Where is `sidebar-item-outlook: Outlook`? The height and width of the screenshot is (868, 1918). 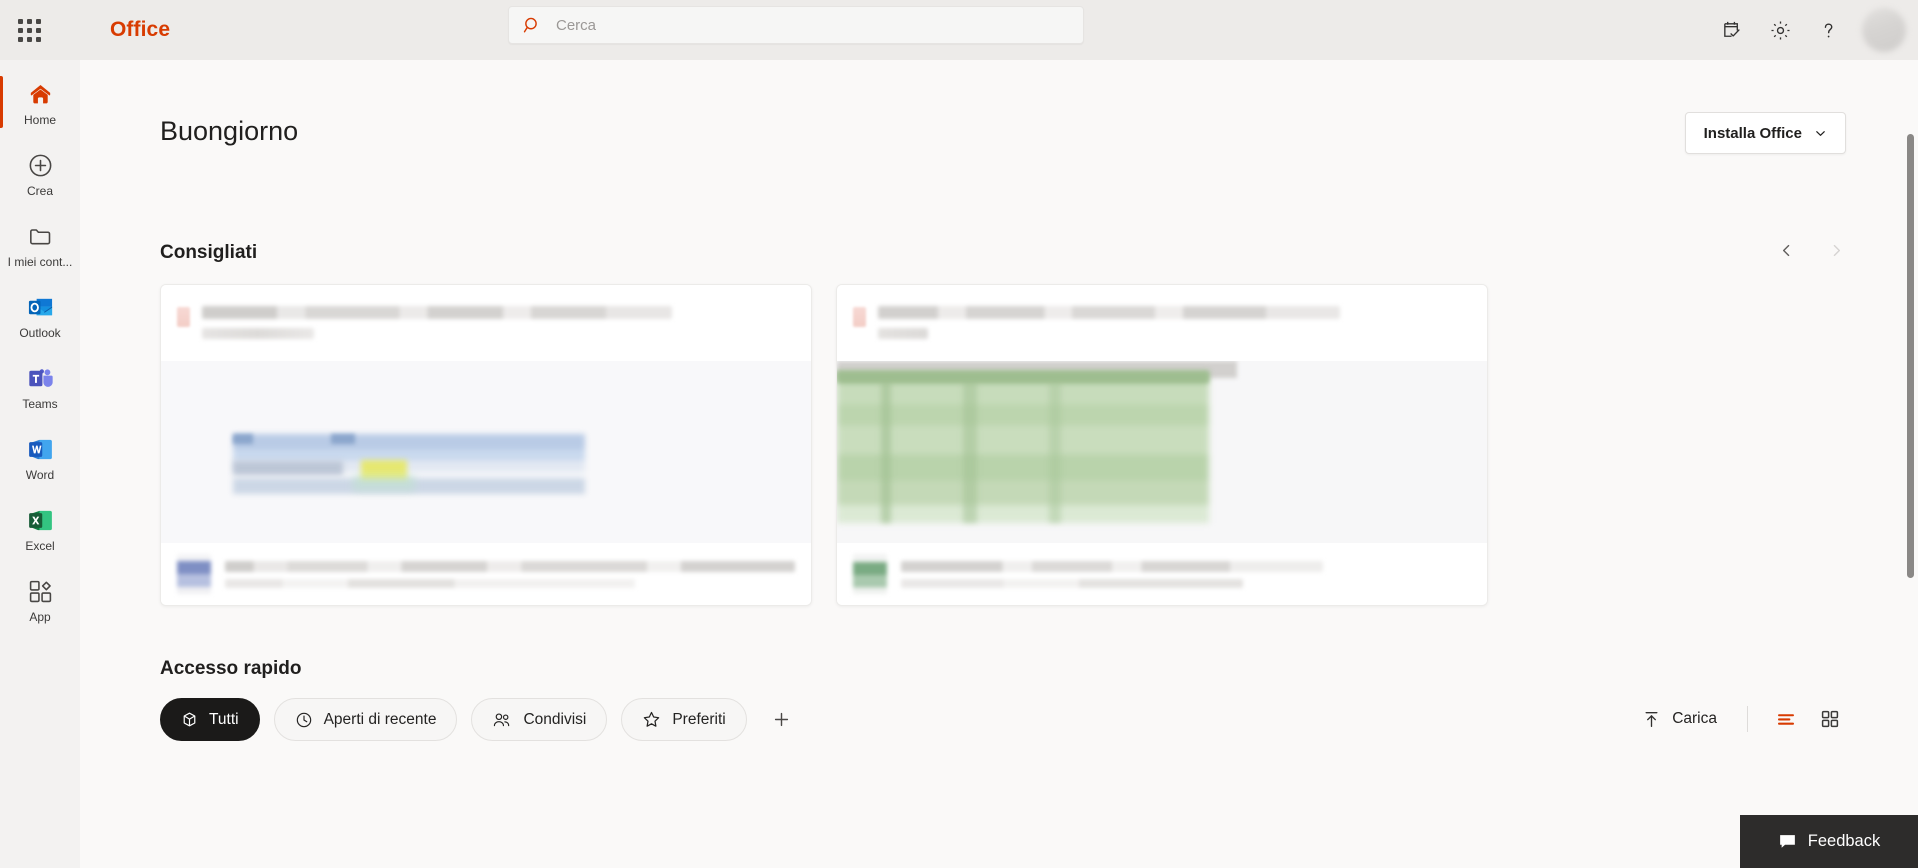 sidebar-item-outlook: Outlook is located at coordinates (40, 316).